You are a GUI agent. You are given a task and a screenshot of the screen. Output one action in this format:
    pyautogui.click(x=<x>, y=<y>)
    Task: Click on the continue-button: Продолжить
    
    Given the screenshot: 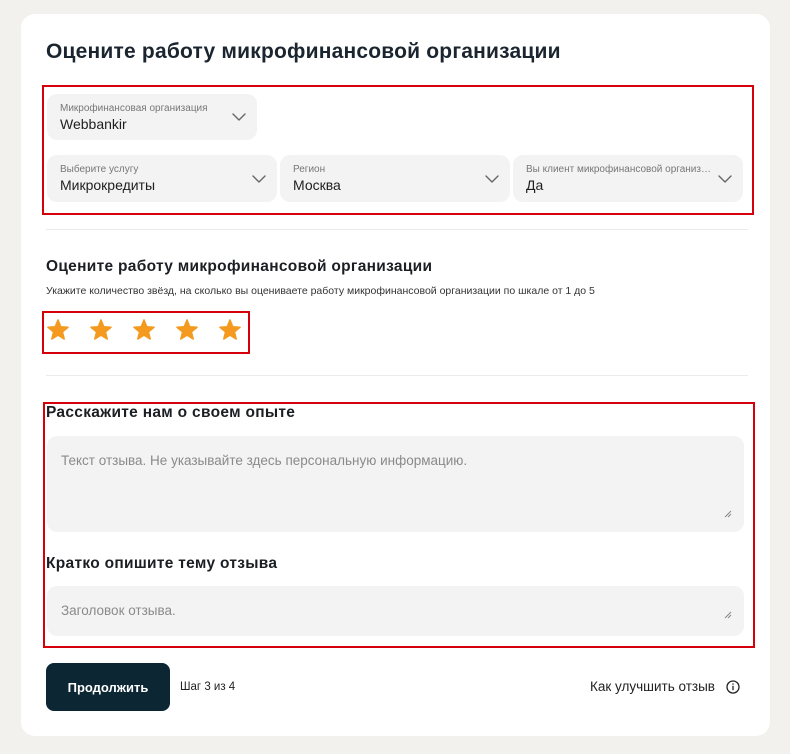 What is the action you would take?
    pyautogui.click(x=108, y=687)
    